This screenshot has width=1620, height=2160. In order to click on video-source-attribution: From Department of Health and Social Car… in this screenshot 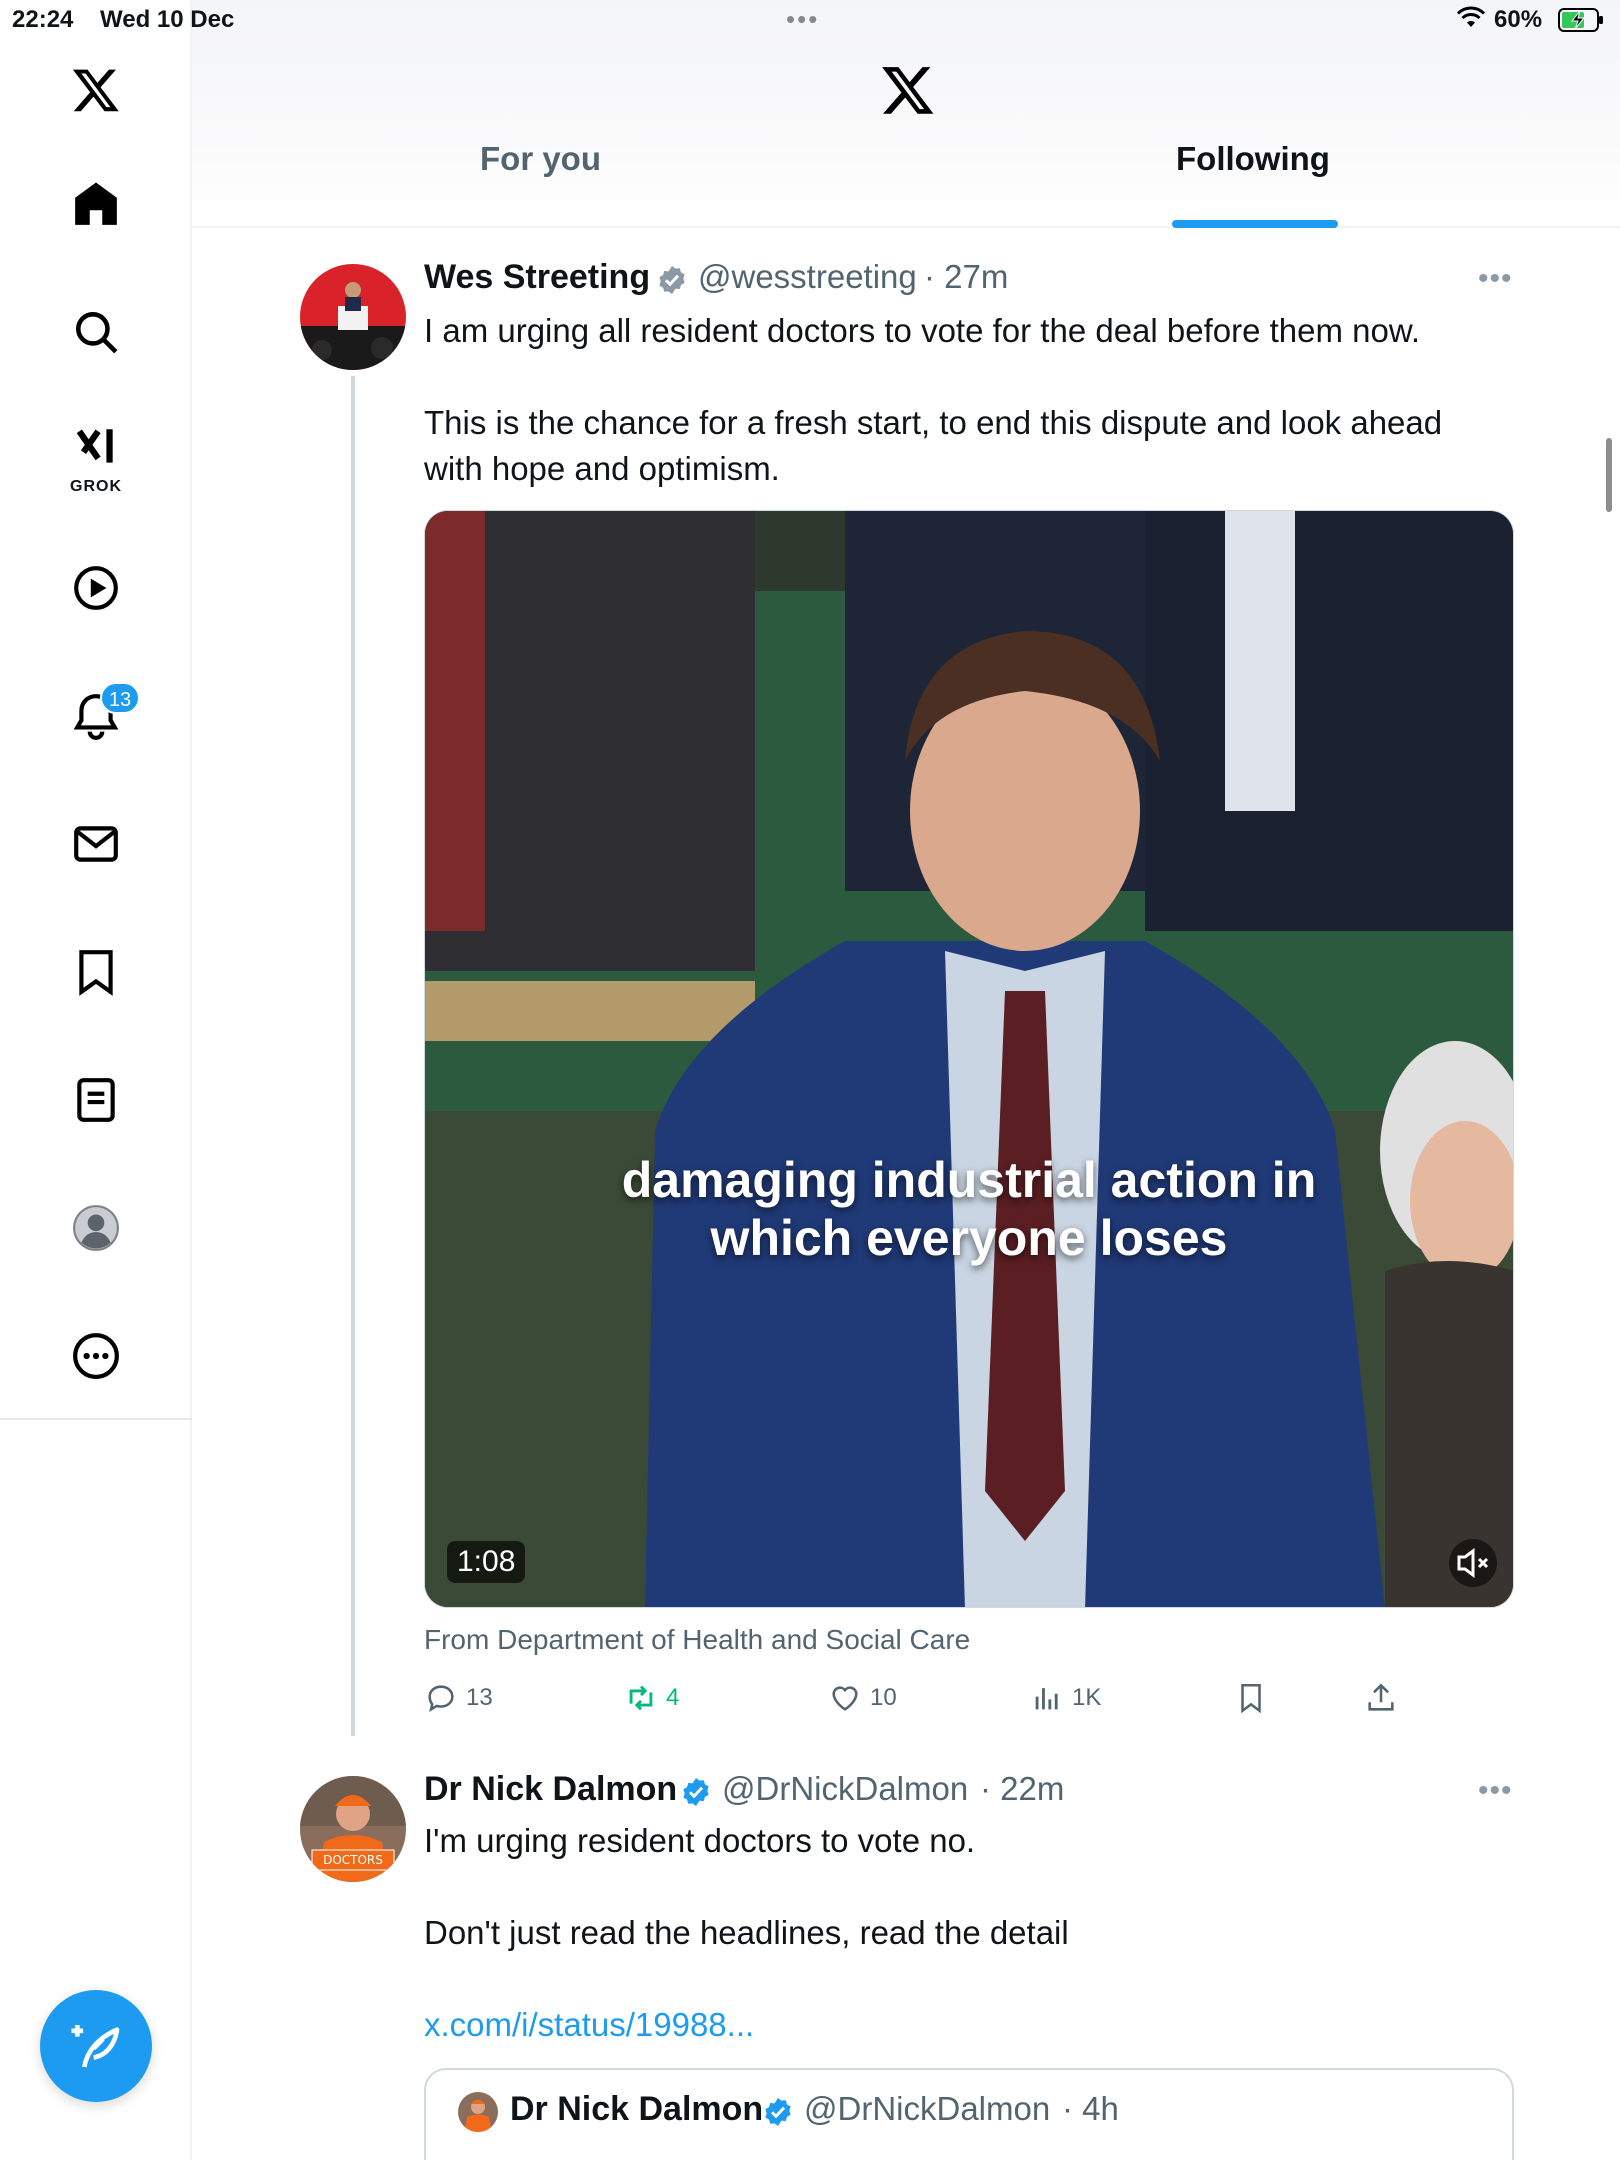, I will do `click(697, 1640)`.